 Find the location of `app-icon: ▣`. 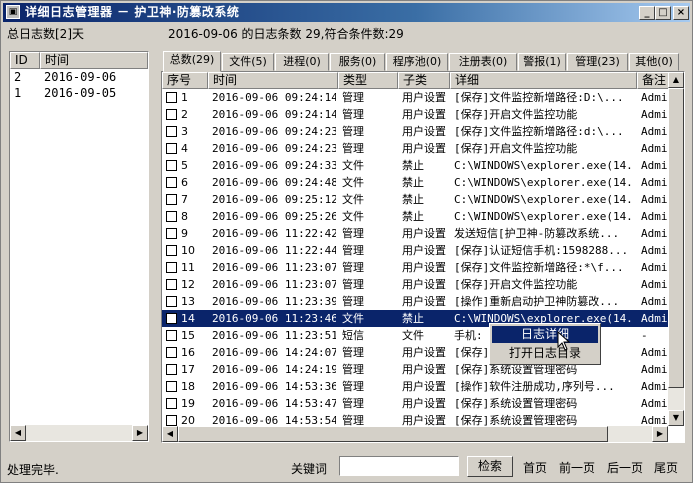

app-icon: ▣ is located at coordinates (13, 12).